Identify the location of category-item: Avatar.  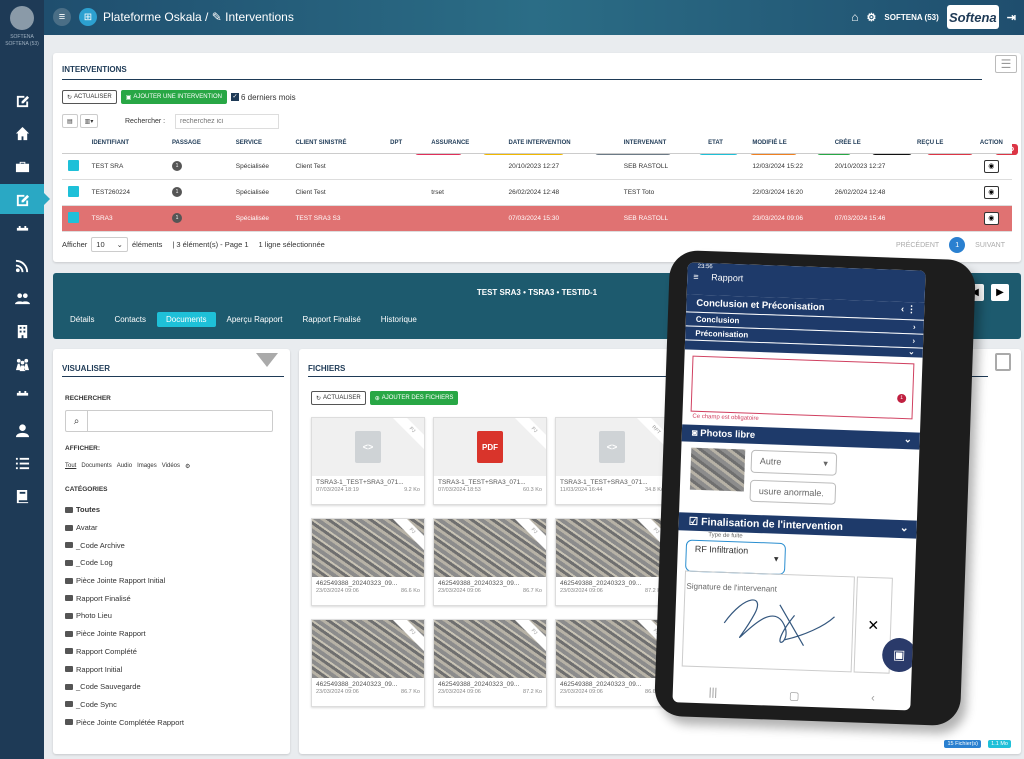
(124, 528).